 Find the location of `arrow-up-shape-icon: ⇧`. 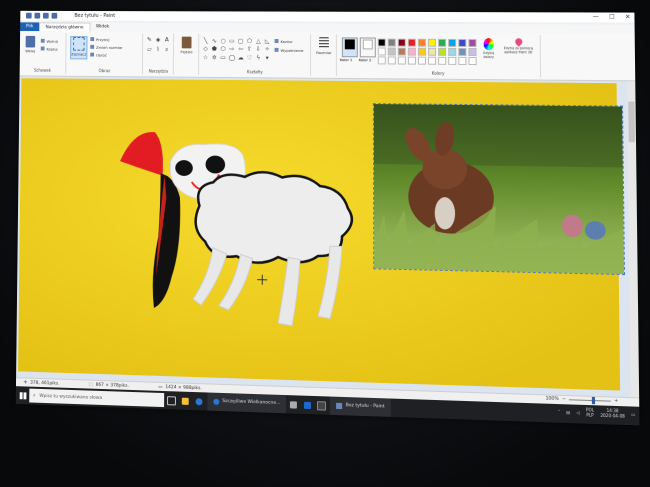

arrow-up-shape-icon: ⇧ is located at coordinates (249, 49).